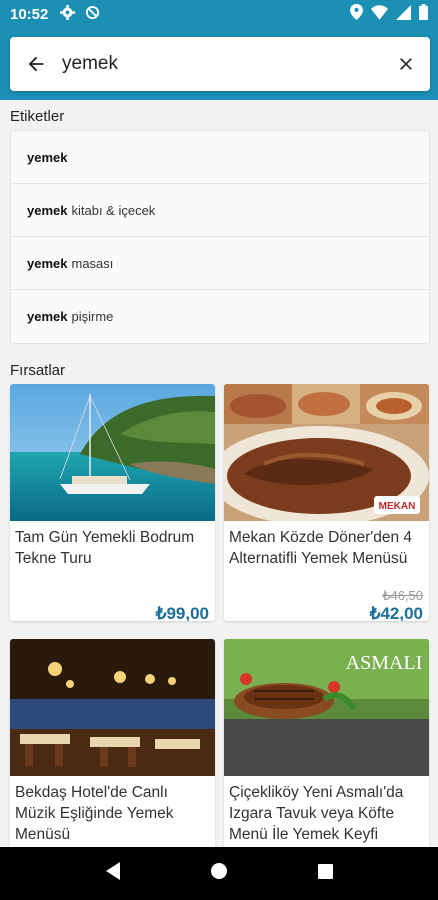 This screenshot has width=438, height=900. Describe the element at coordinates (403, 14) in the screenshot. I see `signal-icon` at that location.